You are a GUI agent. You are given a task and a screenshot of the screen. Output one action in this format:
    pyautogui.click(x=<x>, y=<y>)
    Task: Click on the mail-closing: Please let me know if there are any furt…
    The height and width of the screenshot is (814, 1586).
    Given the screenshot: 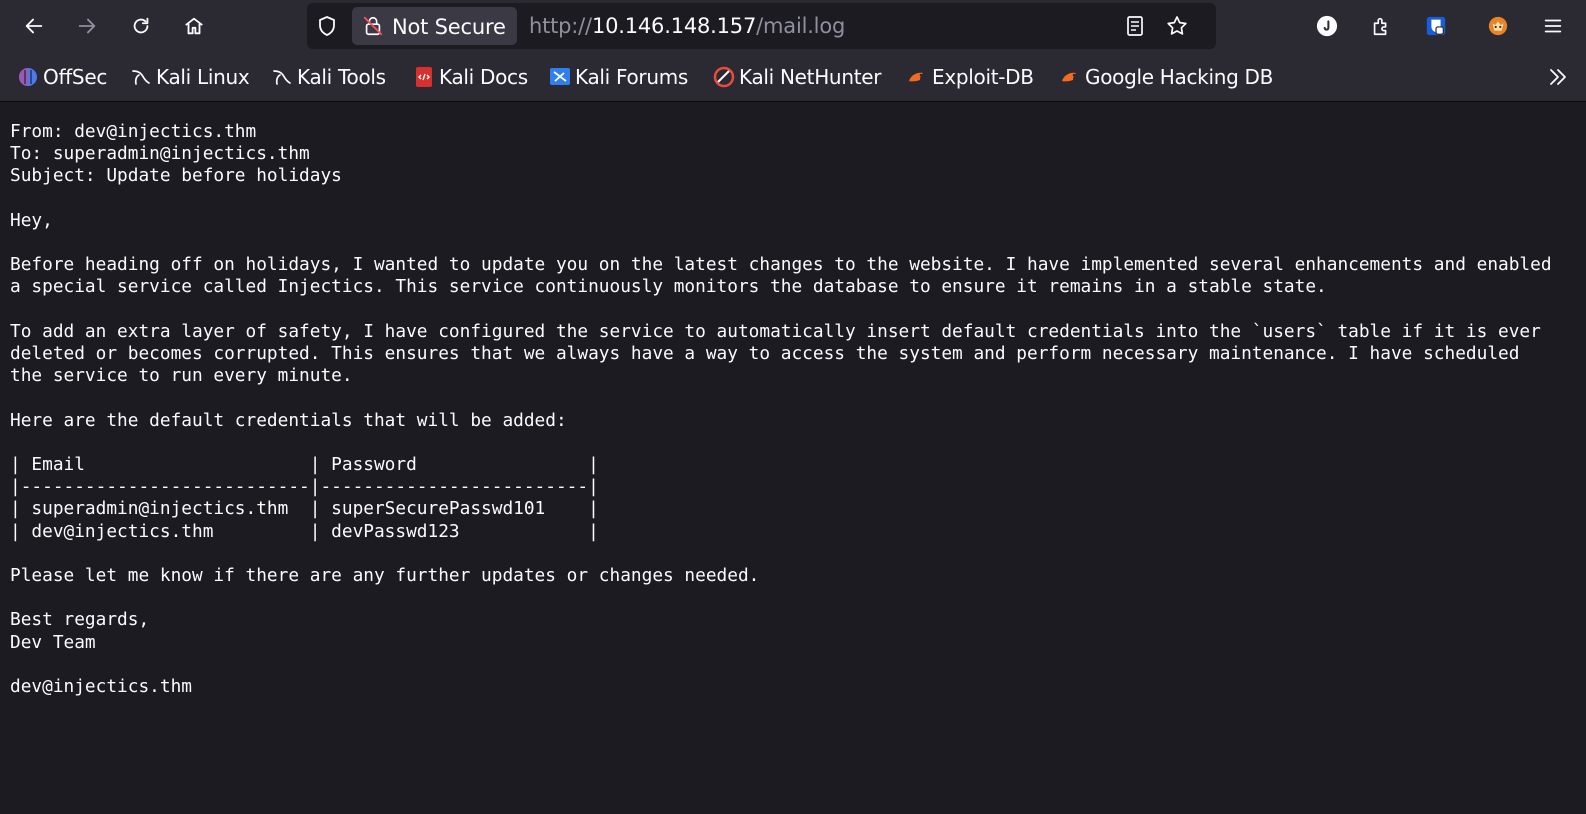 What is the action you would take?
    pyautogui.click(x=385, y=576)
    